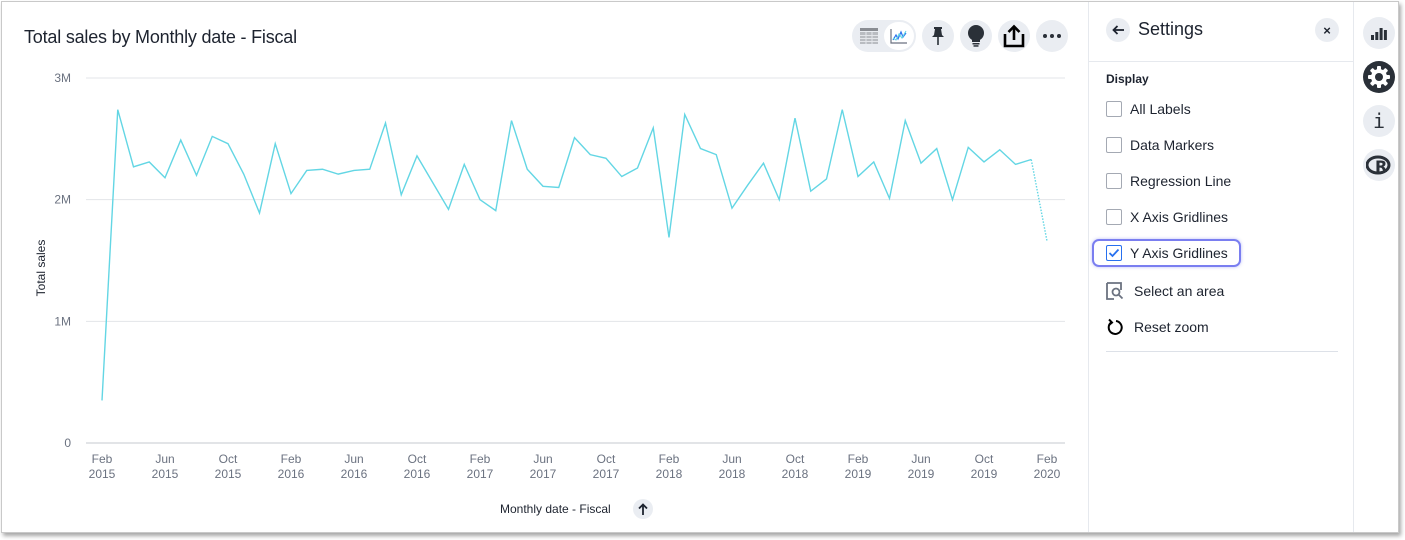 The image size is (1405, 540). What do you see at coordinates (1148, 109) in the screenshot?
I see `option-all-labels: All Labels` at bounding box center [1148, 109].